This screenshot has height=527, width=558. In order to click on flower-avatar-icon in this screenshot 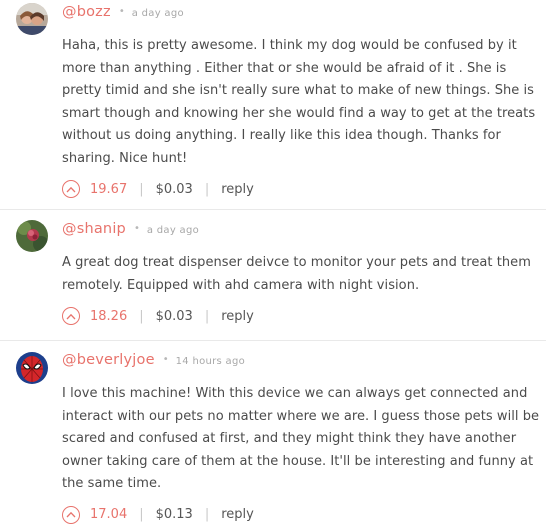, I will do `click(32, 236)`.